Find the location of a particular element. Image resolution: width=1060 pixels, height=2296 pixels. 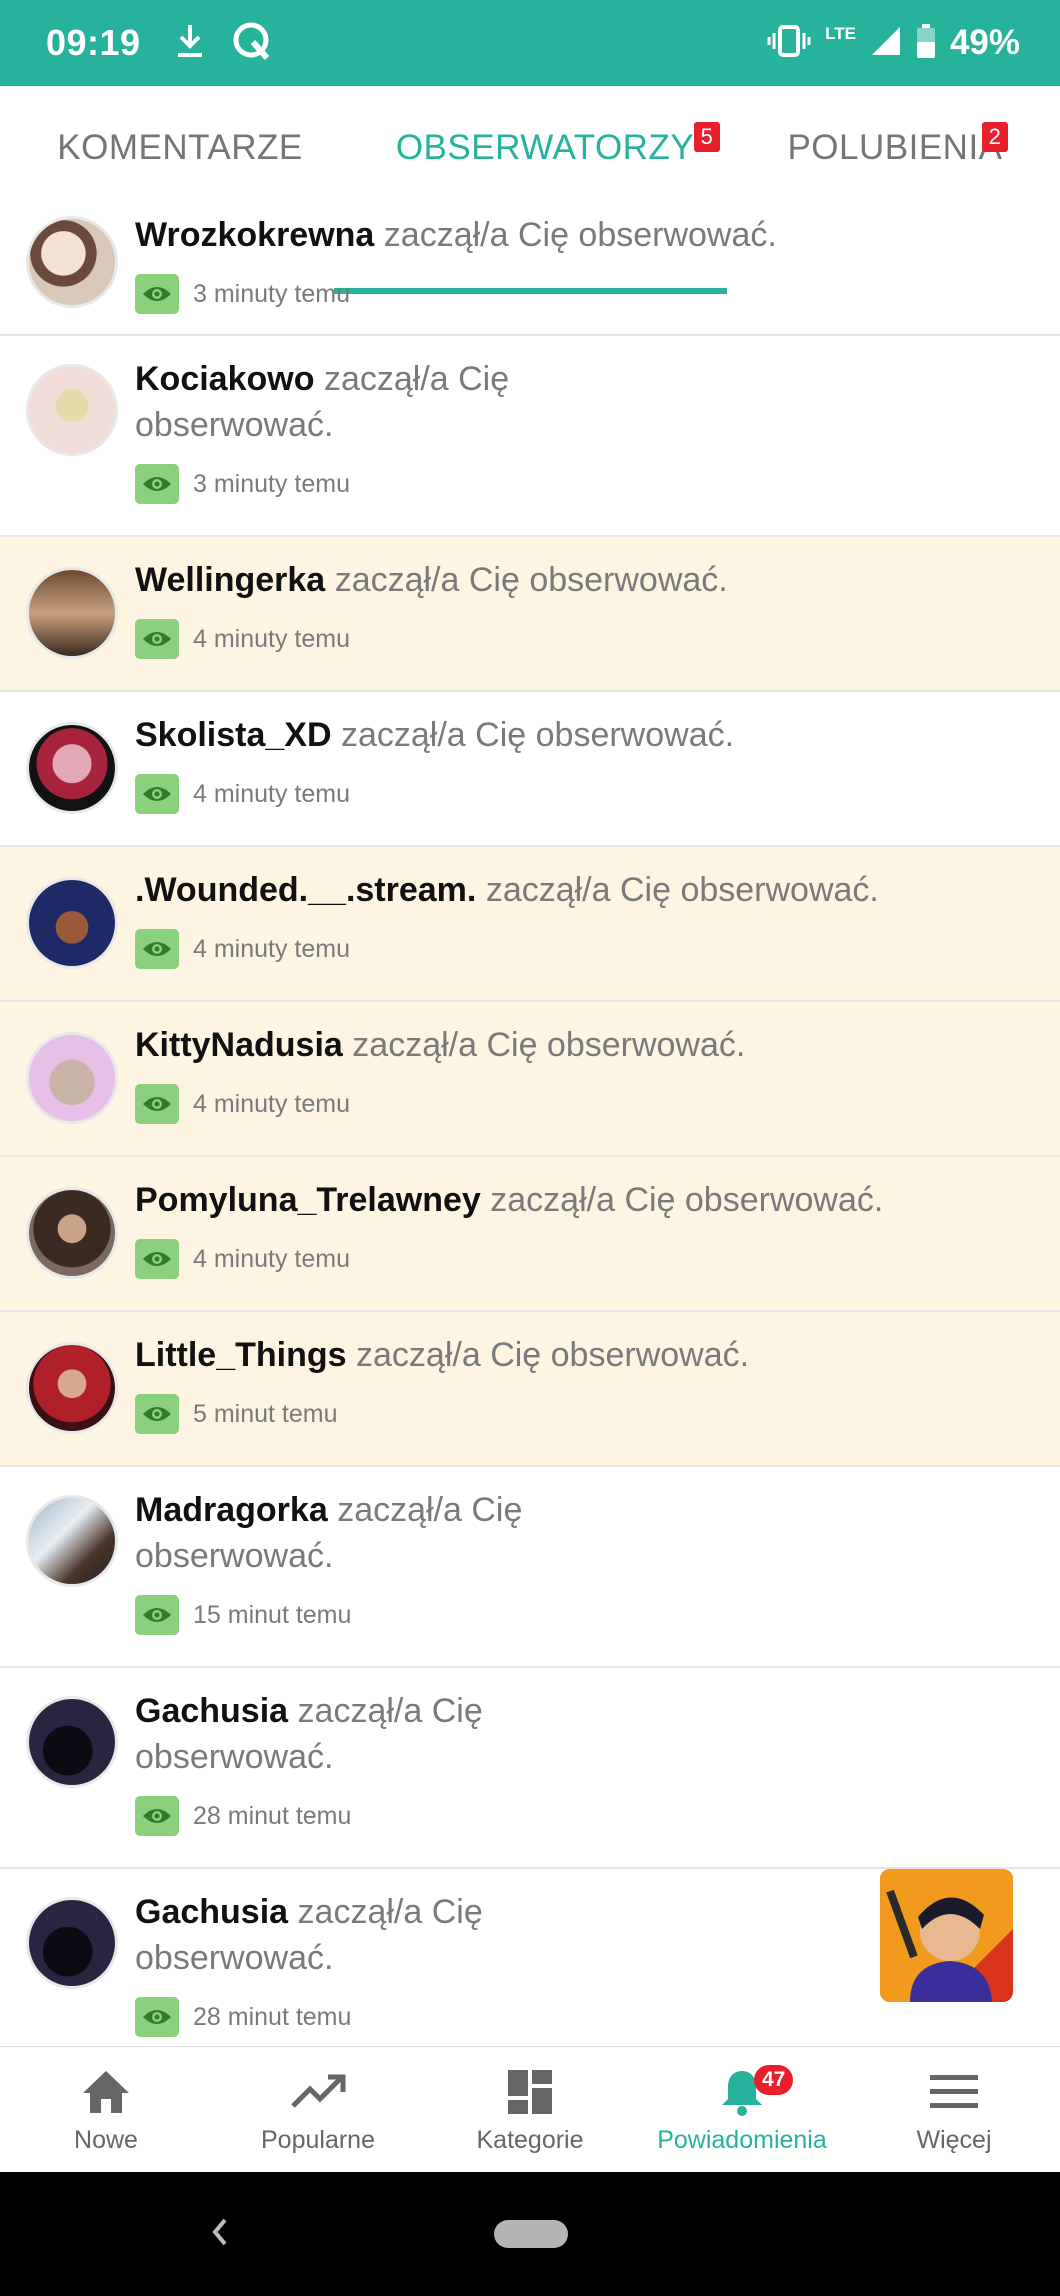

nav-label: Powiadomienia is located at coordinates (742, 2140).